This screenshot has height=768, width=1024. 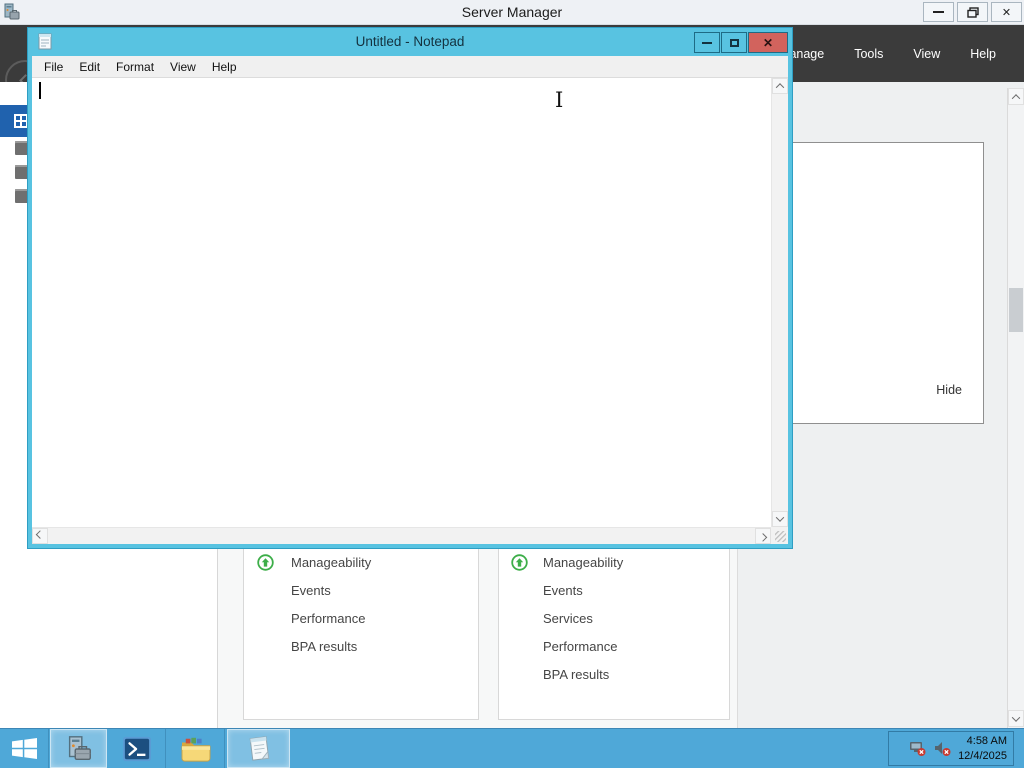 I want to click on close-button: ✕, so click(x=1006, y=12).